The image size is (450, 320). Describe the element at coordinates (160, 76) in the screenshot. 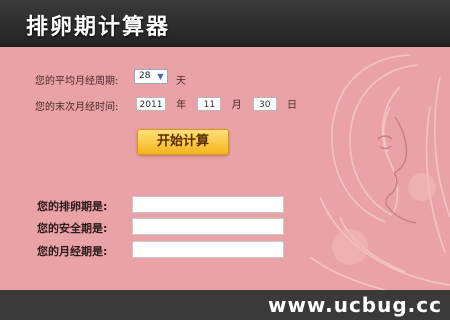

I see `chevron-down-icon: ▼` at that location.